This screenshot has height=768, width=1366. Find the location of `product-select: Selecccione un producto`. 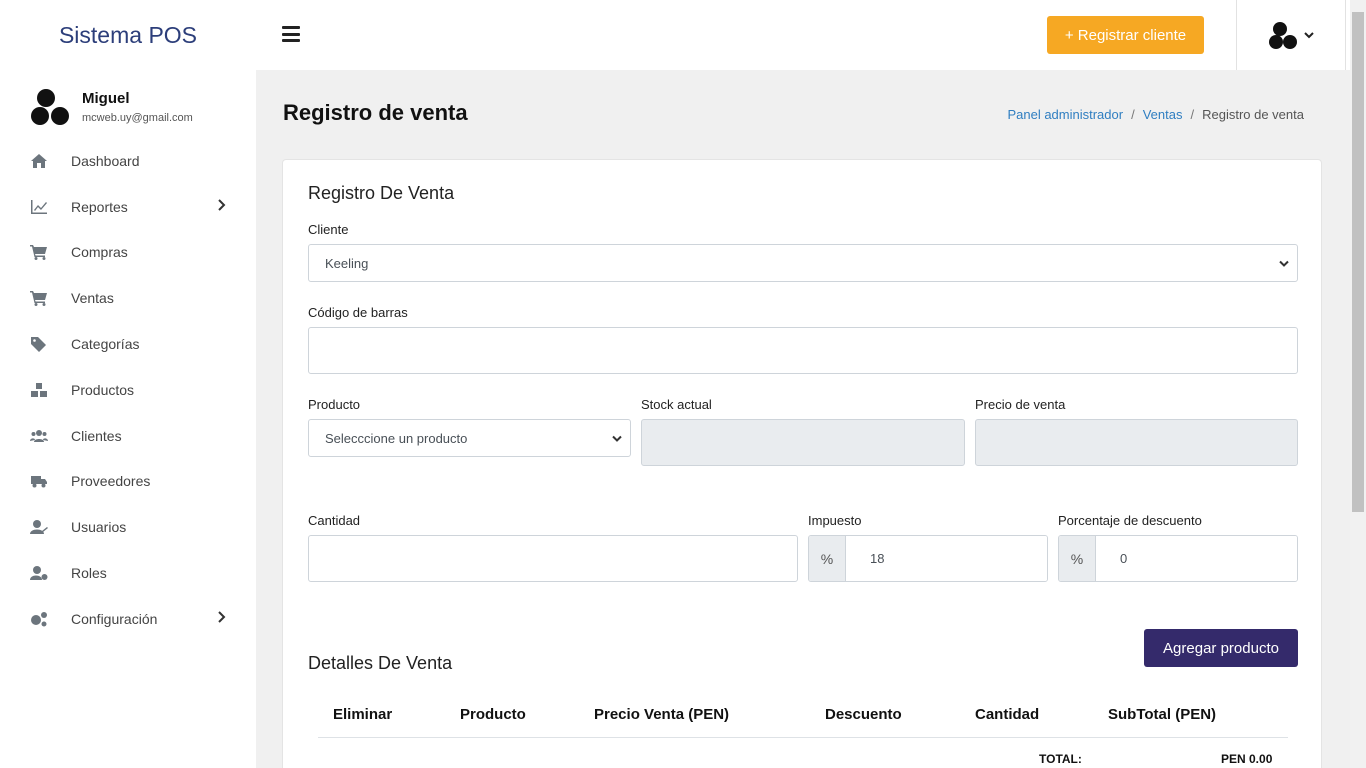

product-select: Selecccione un producto is located at coordinates (469, 438).